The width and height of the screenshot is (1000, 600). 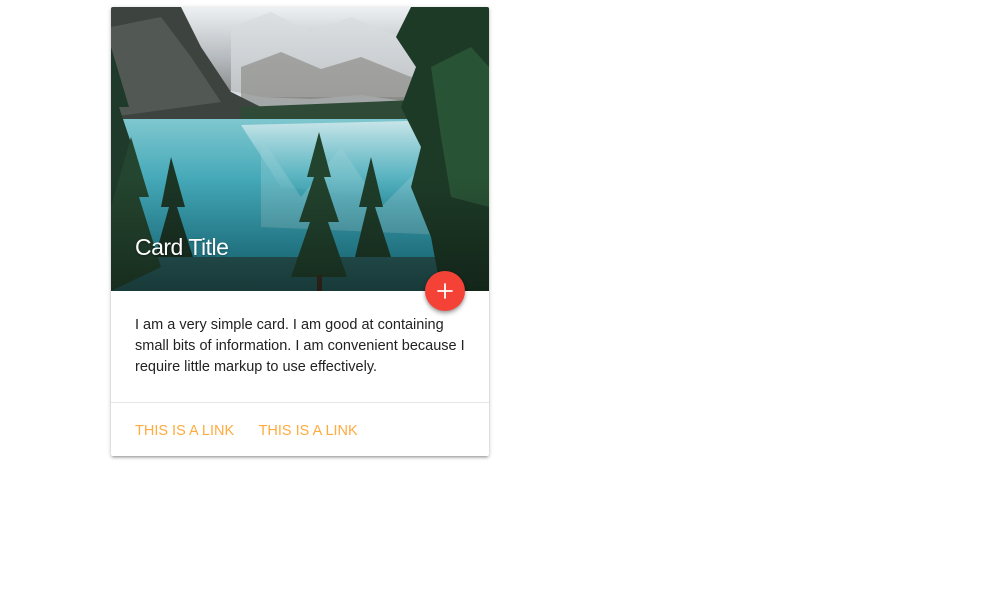 What do you see at coordinates (300, 402) in the screenshot?
I see `card-divider` at bounding box center [300, 402].